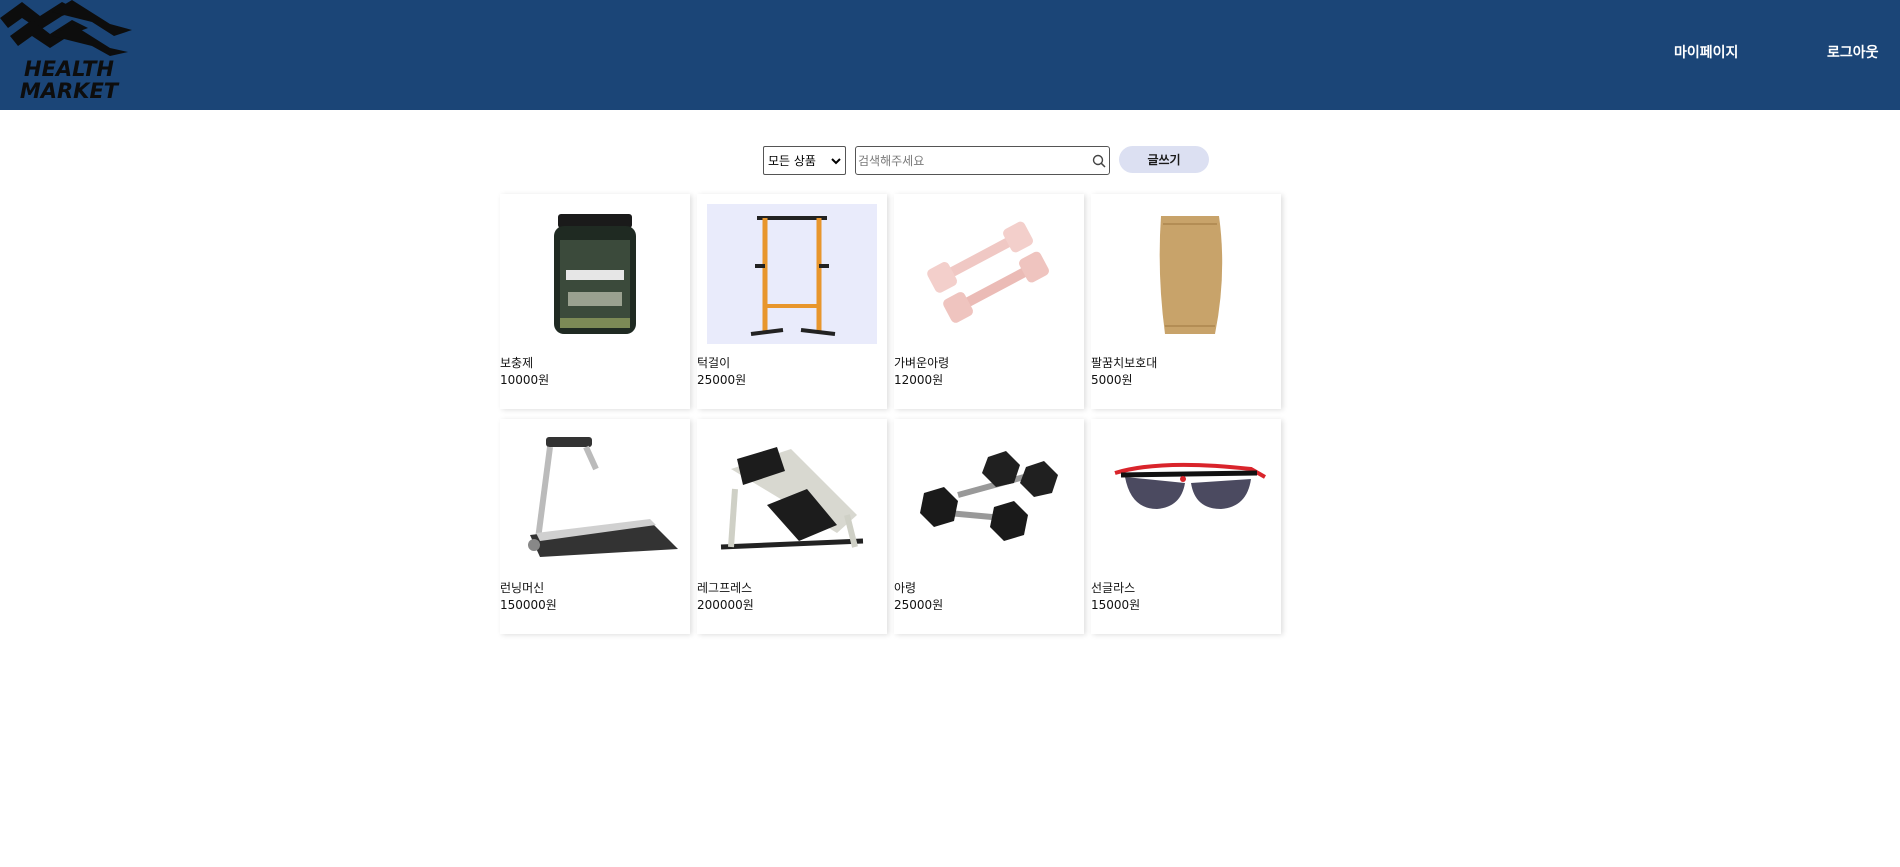 The height and width of the screenshot is (867, 1900). I want to click on pullup-tower-icon, so click(792, 274).